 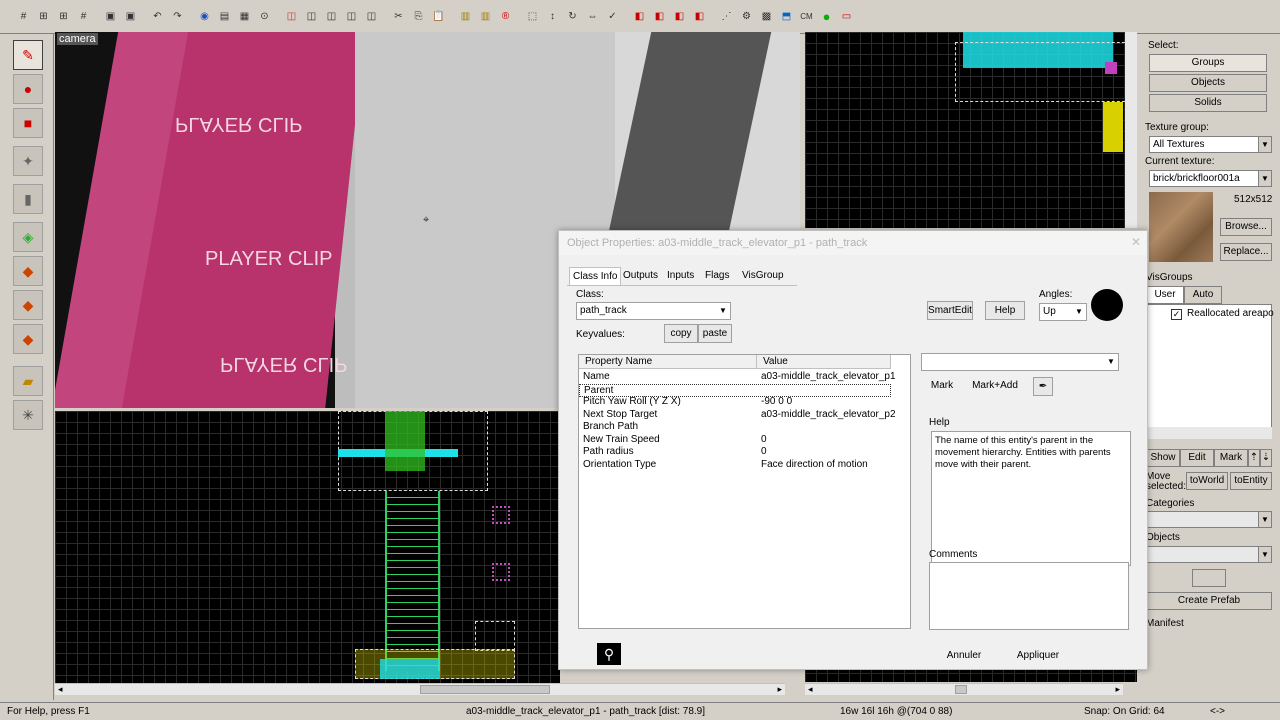 I want to click on value-choices-select: ▼, so click(x=1020, y=362).